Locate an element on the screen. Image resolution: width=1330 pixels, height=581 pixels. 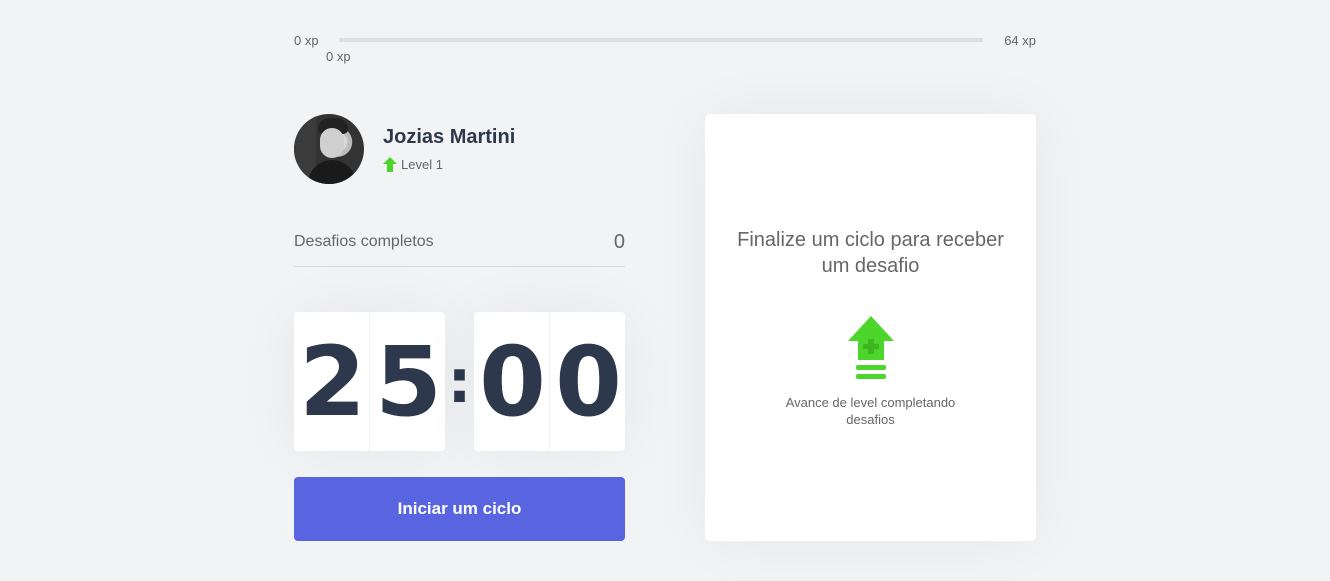
xp-max-label: 64 xp is located at coordinates (1020, 40).